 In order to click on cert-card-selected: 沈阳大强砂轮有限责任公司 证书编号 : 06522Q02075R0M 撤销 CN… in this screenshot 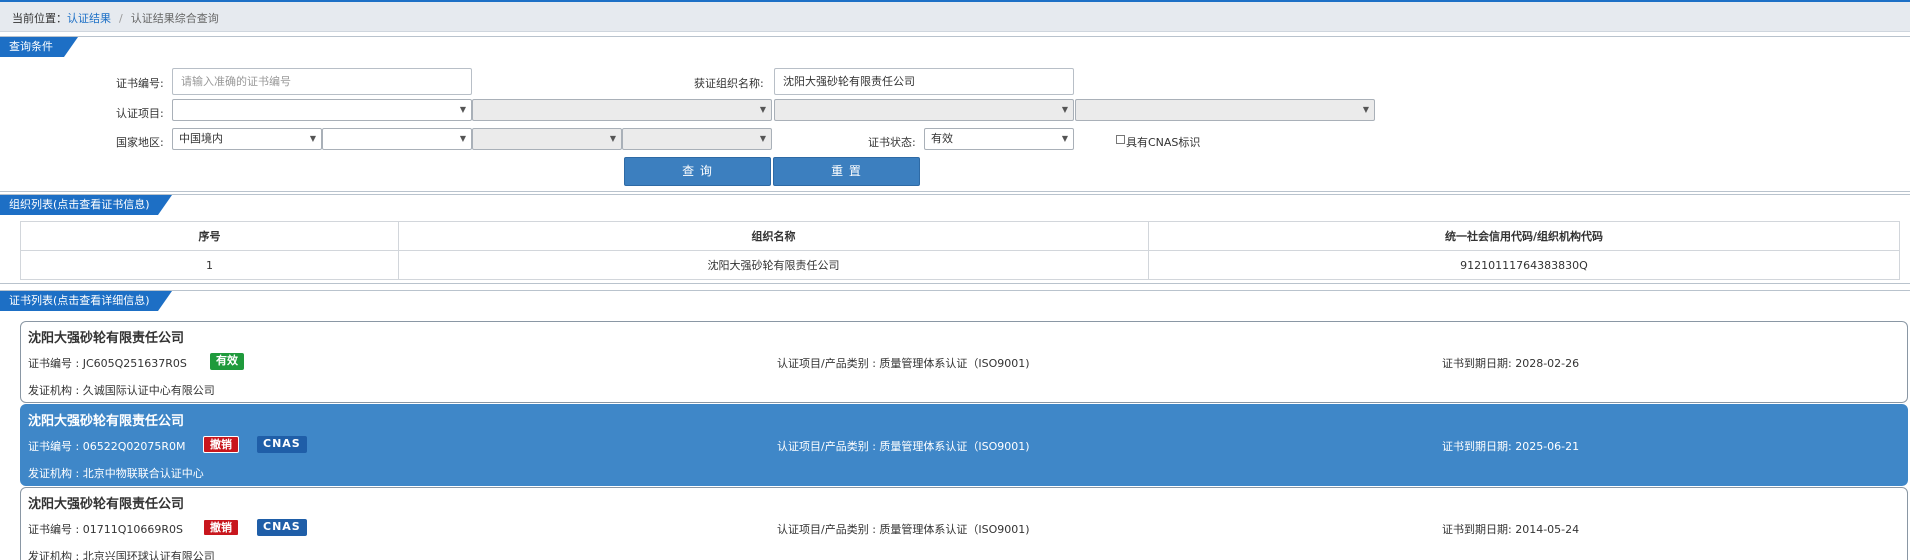, I will do `click(964, 445)`.